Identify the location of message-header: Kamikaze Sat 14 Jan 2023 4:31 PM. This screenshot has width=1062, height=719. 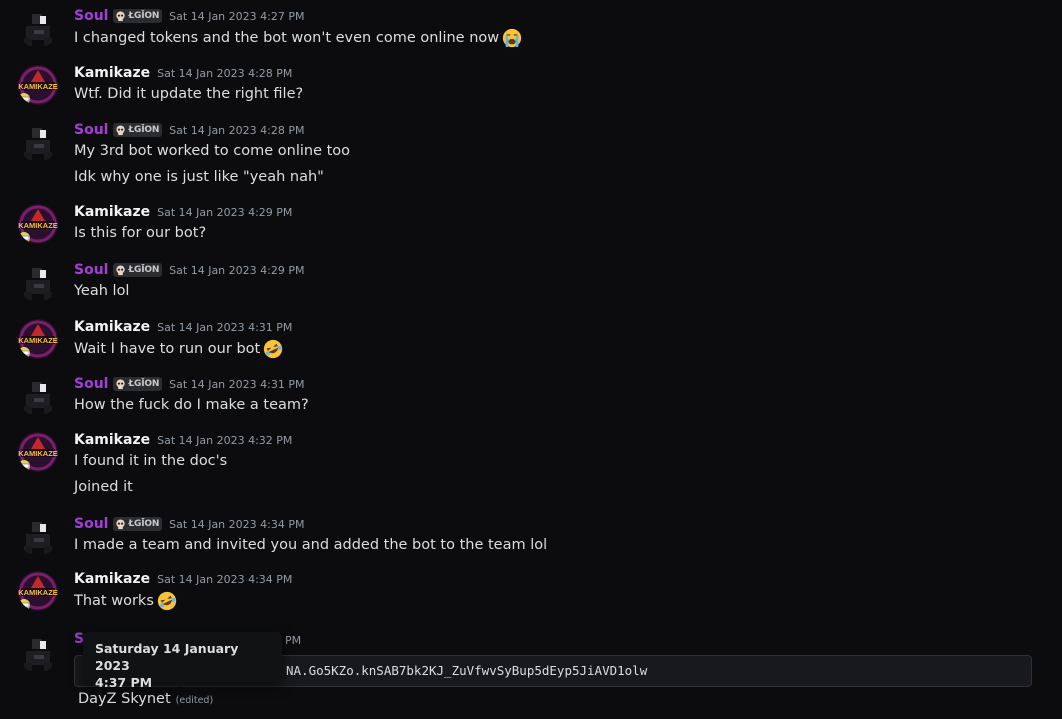
(183, 327).